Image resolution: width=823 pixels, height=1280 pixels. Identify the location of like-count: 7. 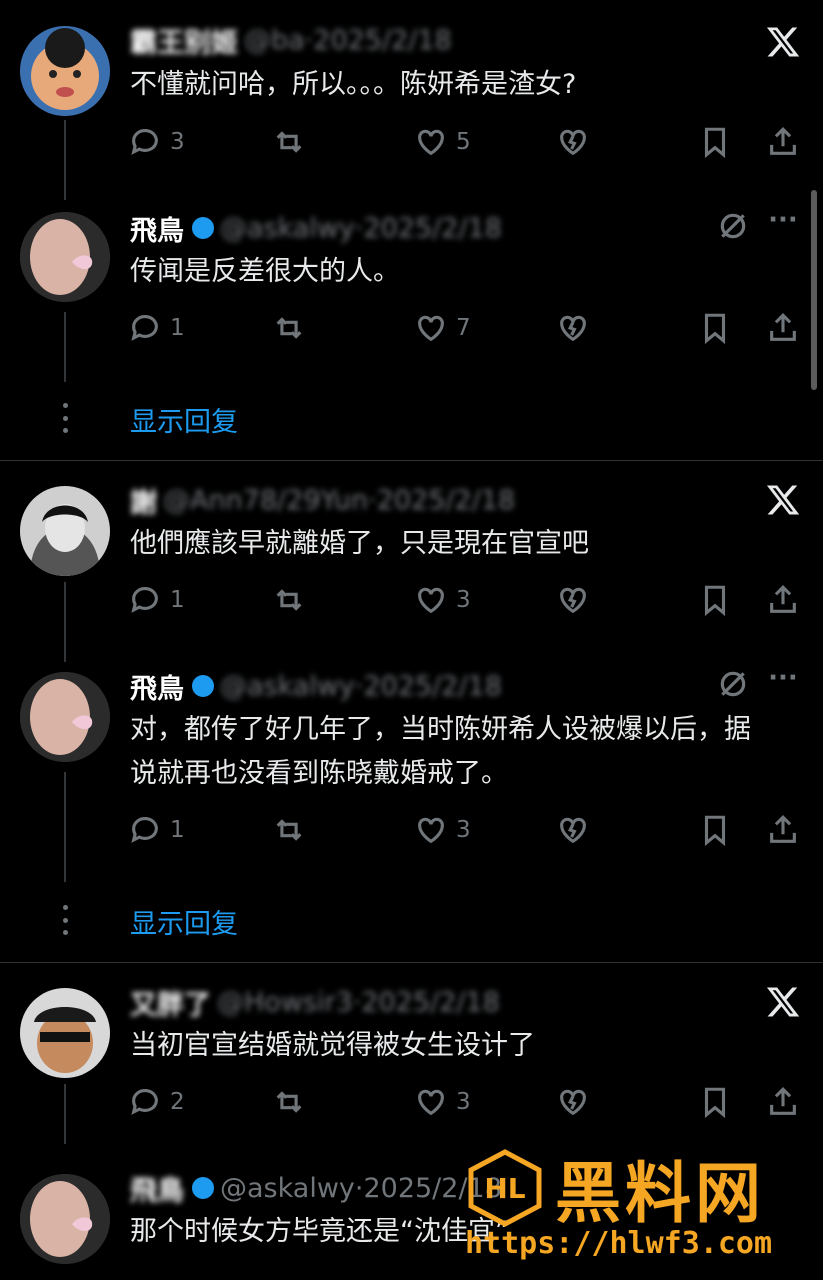
(463, 328).